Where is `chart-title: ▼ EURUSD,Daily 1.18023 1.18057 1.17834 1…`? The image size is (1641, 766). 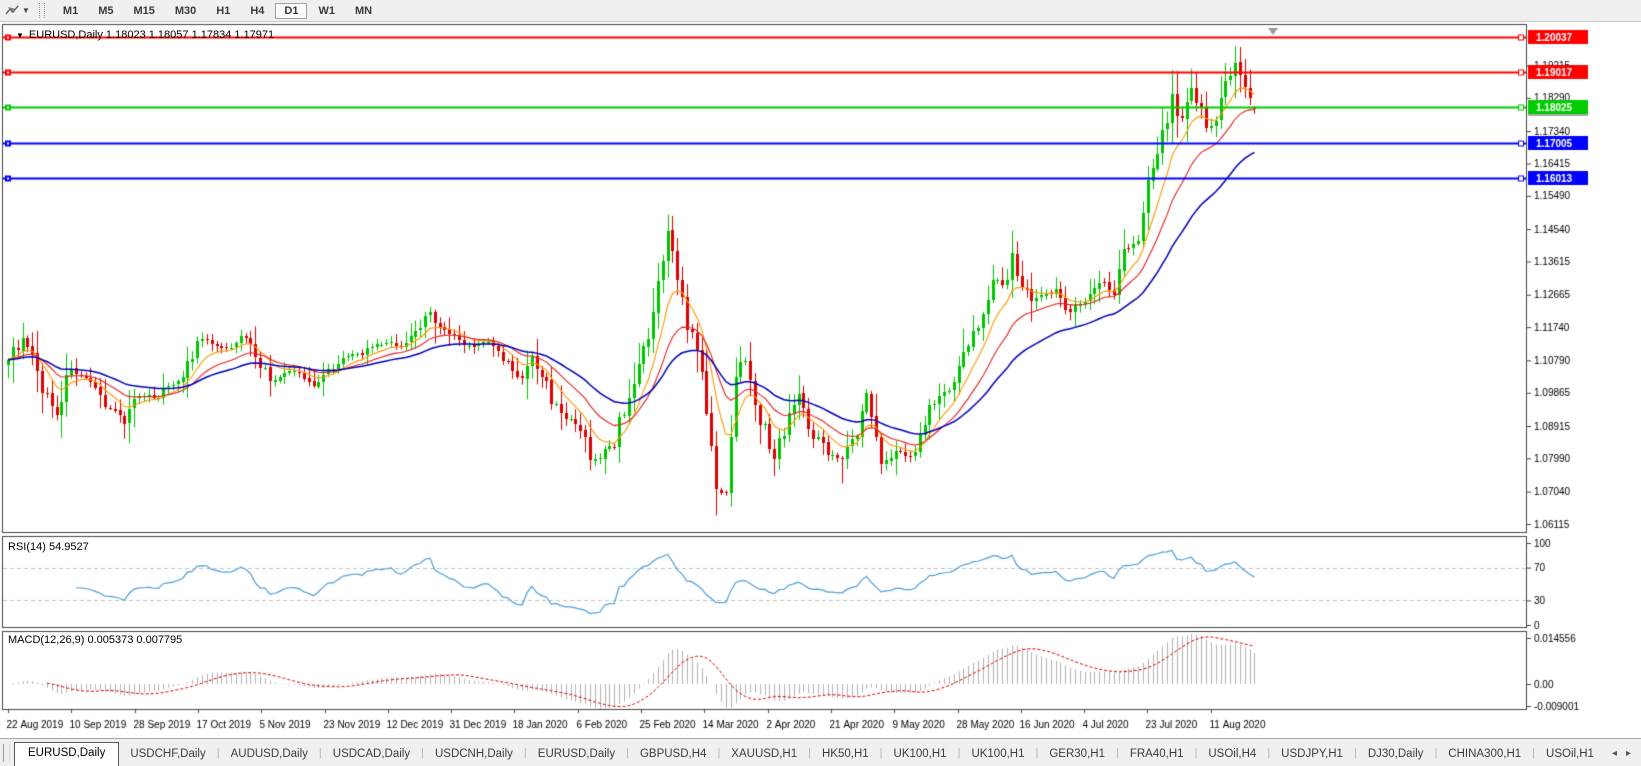 chart-title: ▼ EURUSD,Daily 1.18023 1.18057 1.17834 1… is located at coordinates (145, 35).